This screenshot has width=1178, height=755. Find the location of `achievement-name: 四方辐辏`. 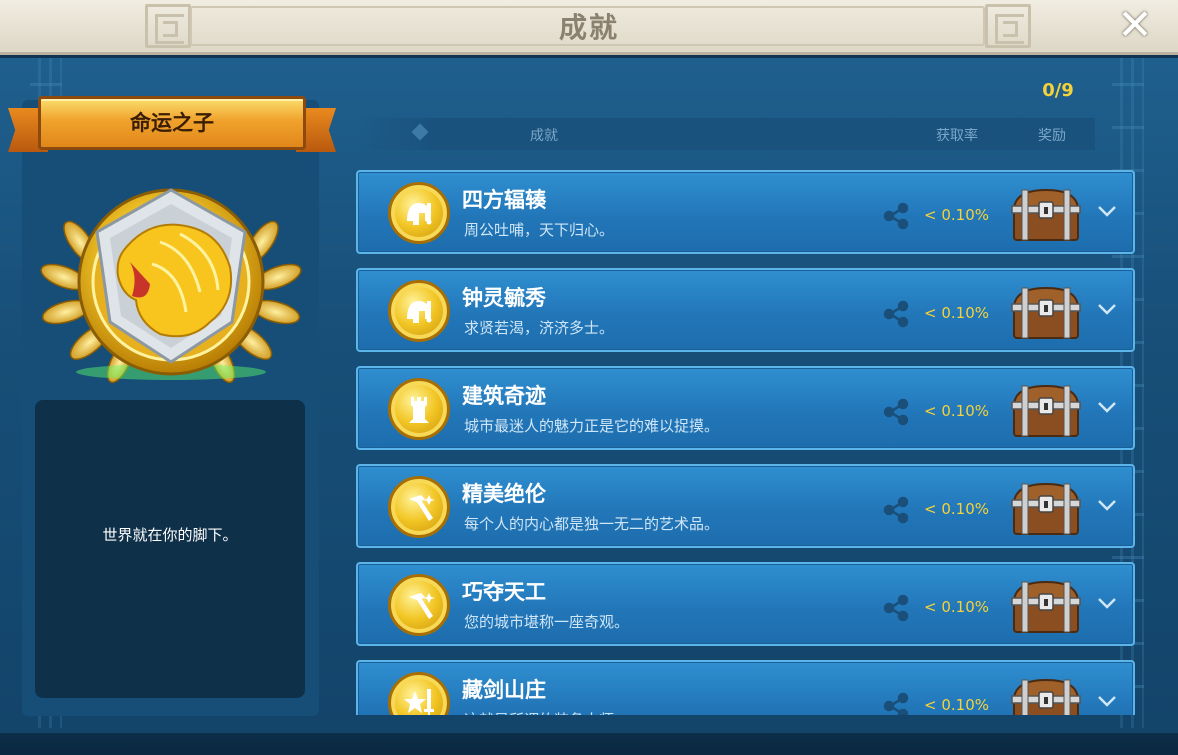

achievement-name: 四方辐辏 is located at coordinates (504, 200).